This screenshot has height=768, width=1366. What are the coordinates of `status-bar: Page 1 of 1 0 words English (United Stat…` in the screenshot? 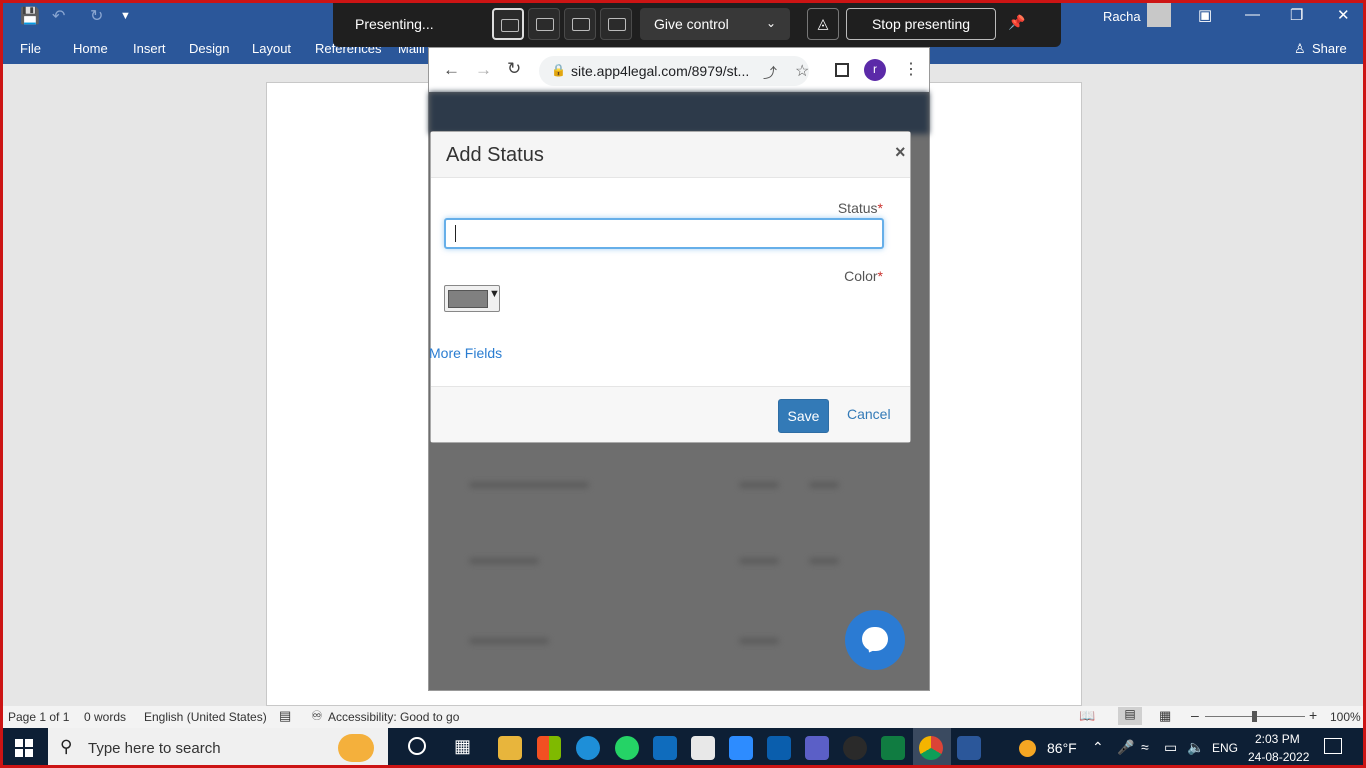 It's located at (683, 717).